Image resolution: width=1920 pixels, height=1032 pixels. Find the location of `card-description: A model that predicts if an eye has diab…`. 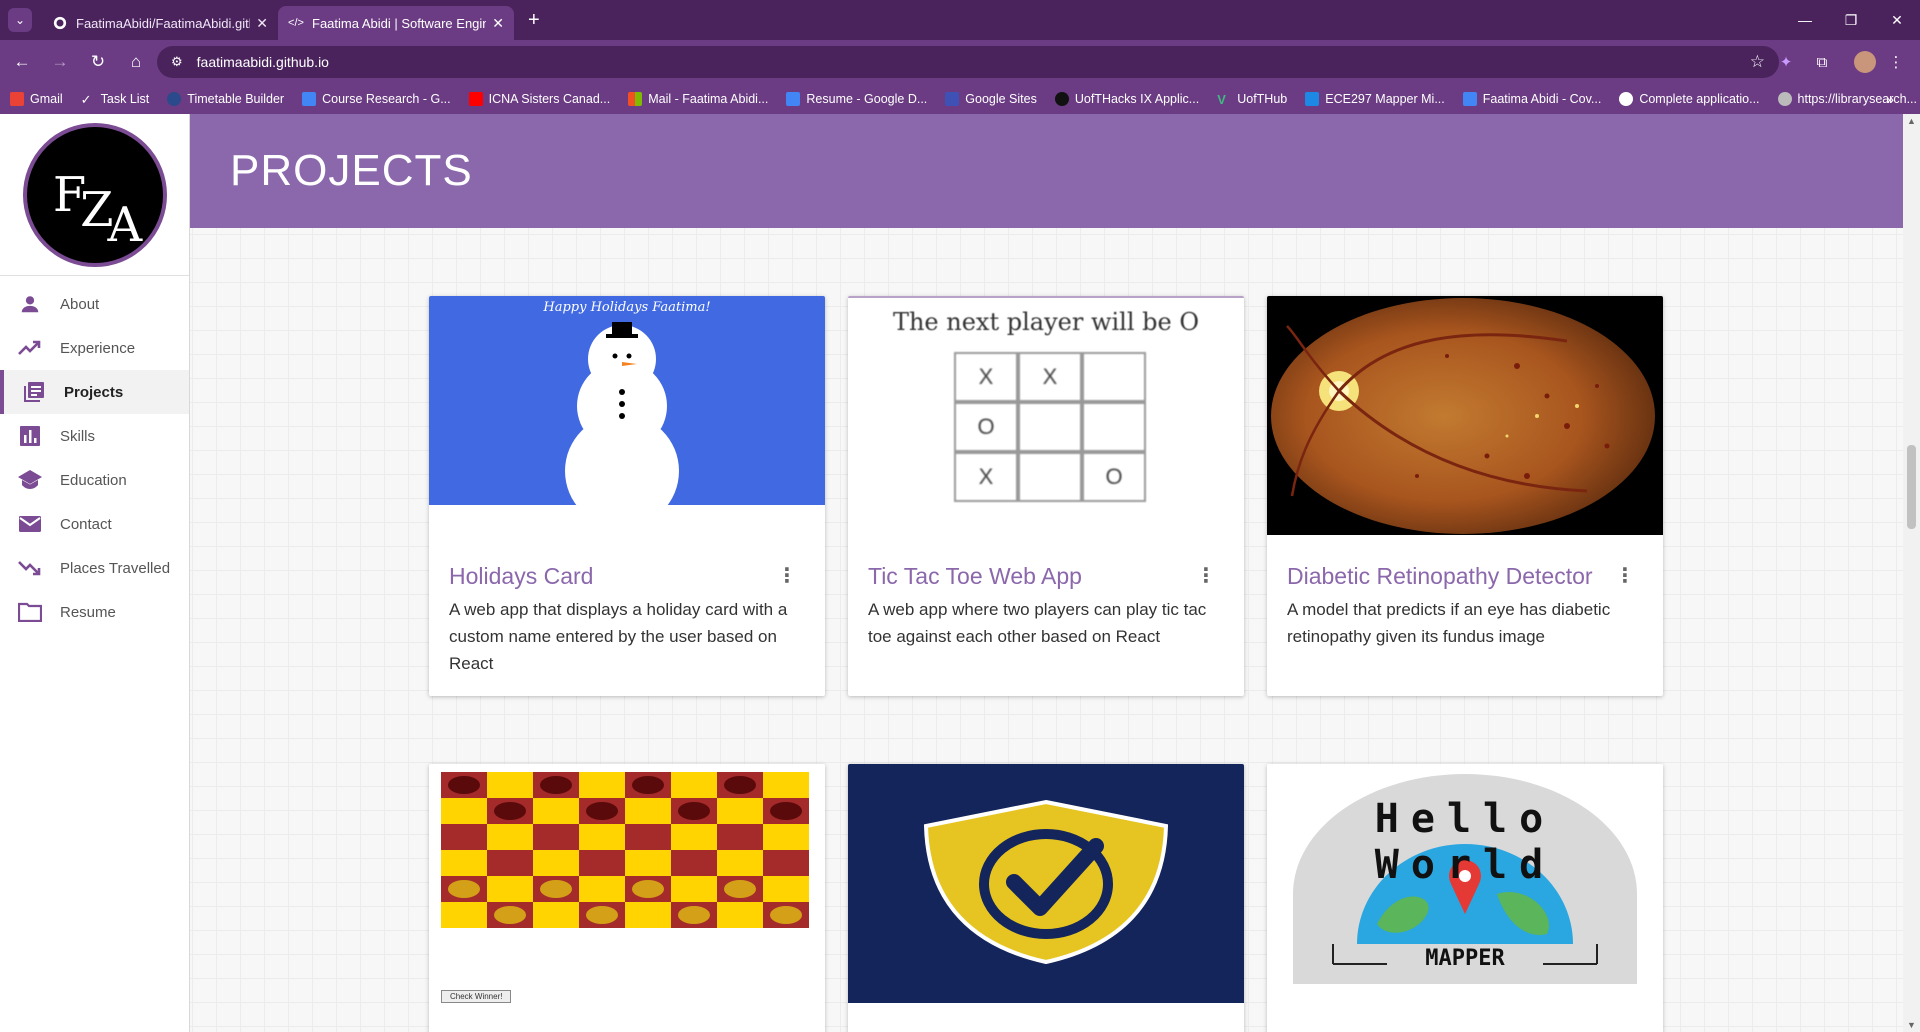

card-description: A model that predicts if an eye has diab… is located at coordinates (1449, 623).